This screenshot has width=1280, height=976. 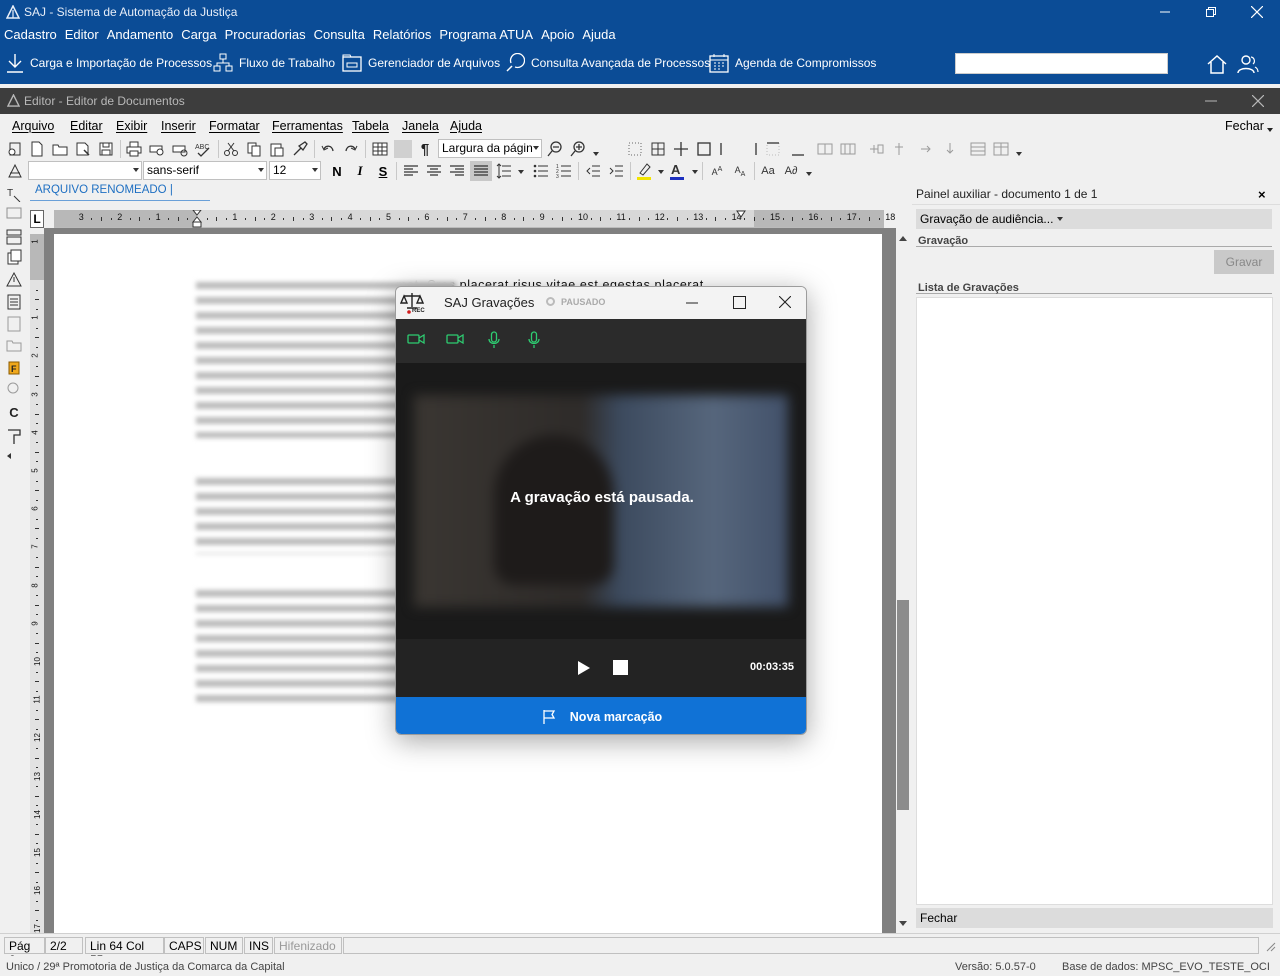 What do you see at coordinates (14, 412) in the screenshot?
I see `c-icon: C` at bounding box center [14, 412].